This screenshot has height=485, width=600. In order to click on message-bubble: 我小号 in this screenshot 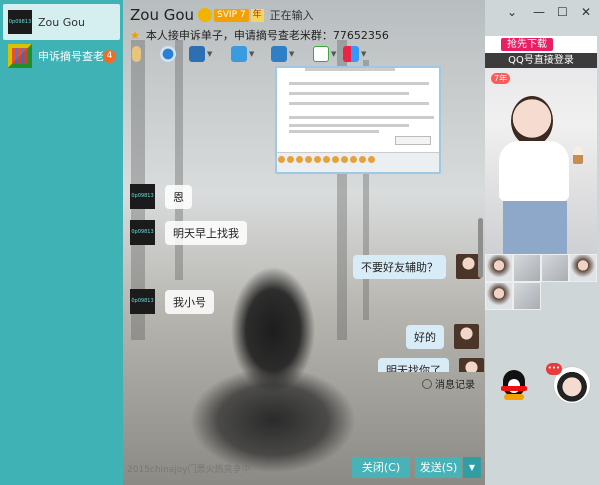, I will do `click(189, 301)`.